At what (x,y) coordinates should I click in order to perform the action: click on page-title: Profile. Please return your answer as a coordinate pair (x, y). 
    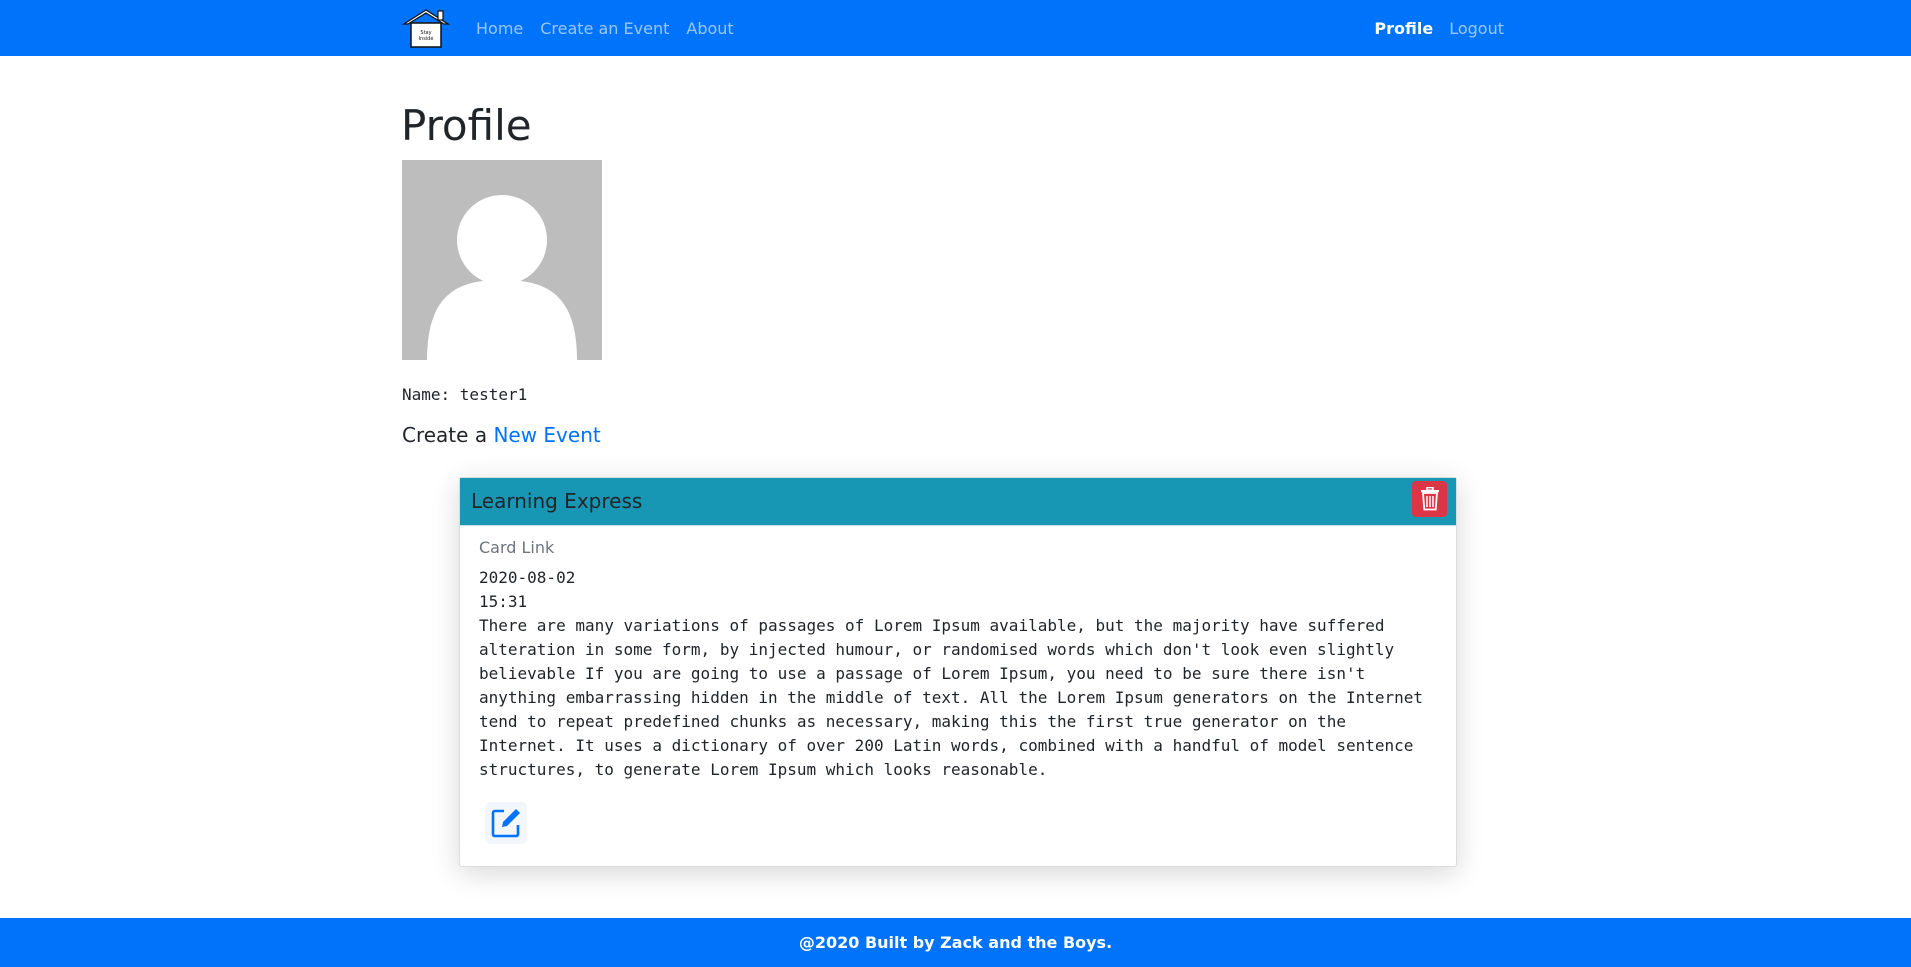
    Looking at the image, I should click on (466, 125).